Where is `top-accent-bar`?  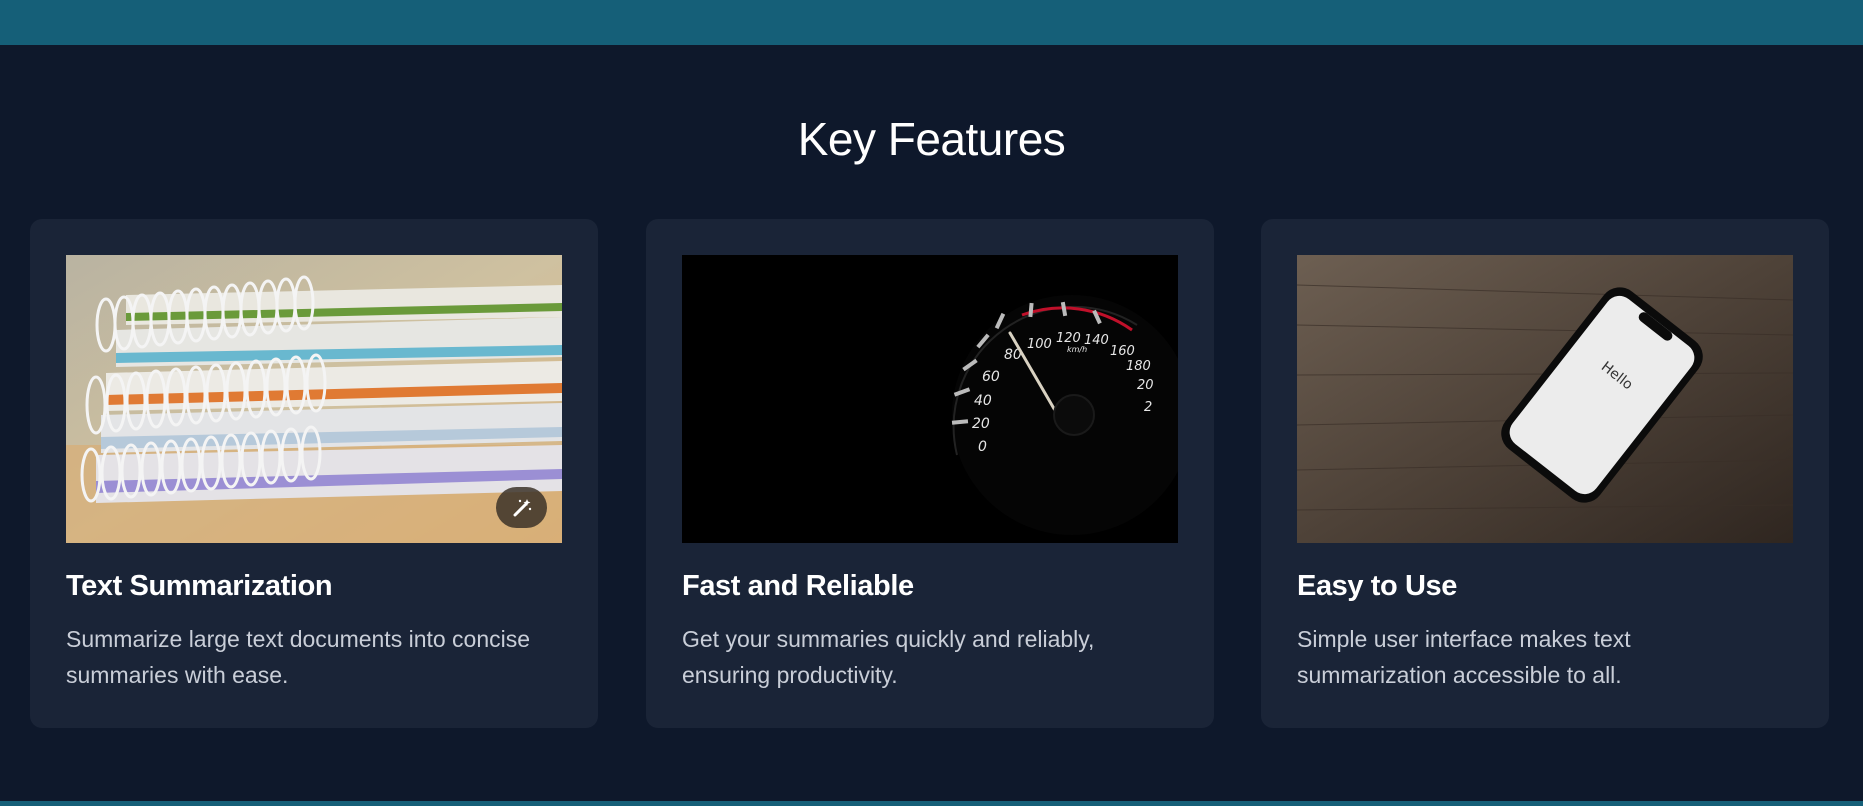 top-accent-bar is located at coordinates (931, 22).